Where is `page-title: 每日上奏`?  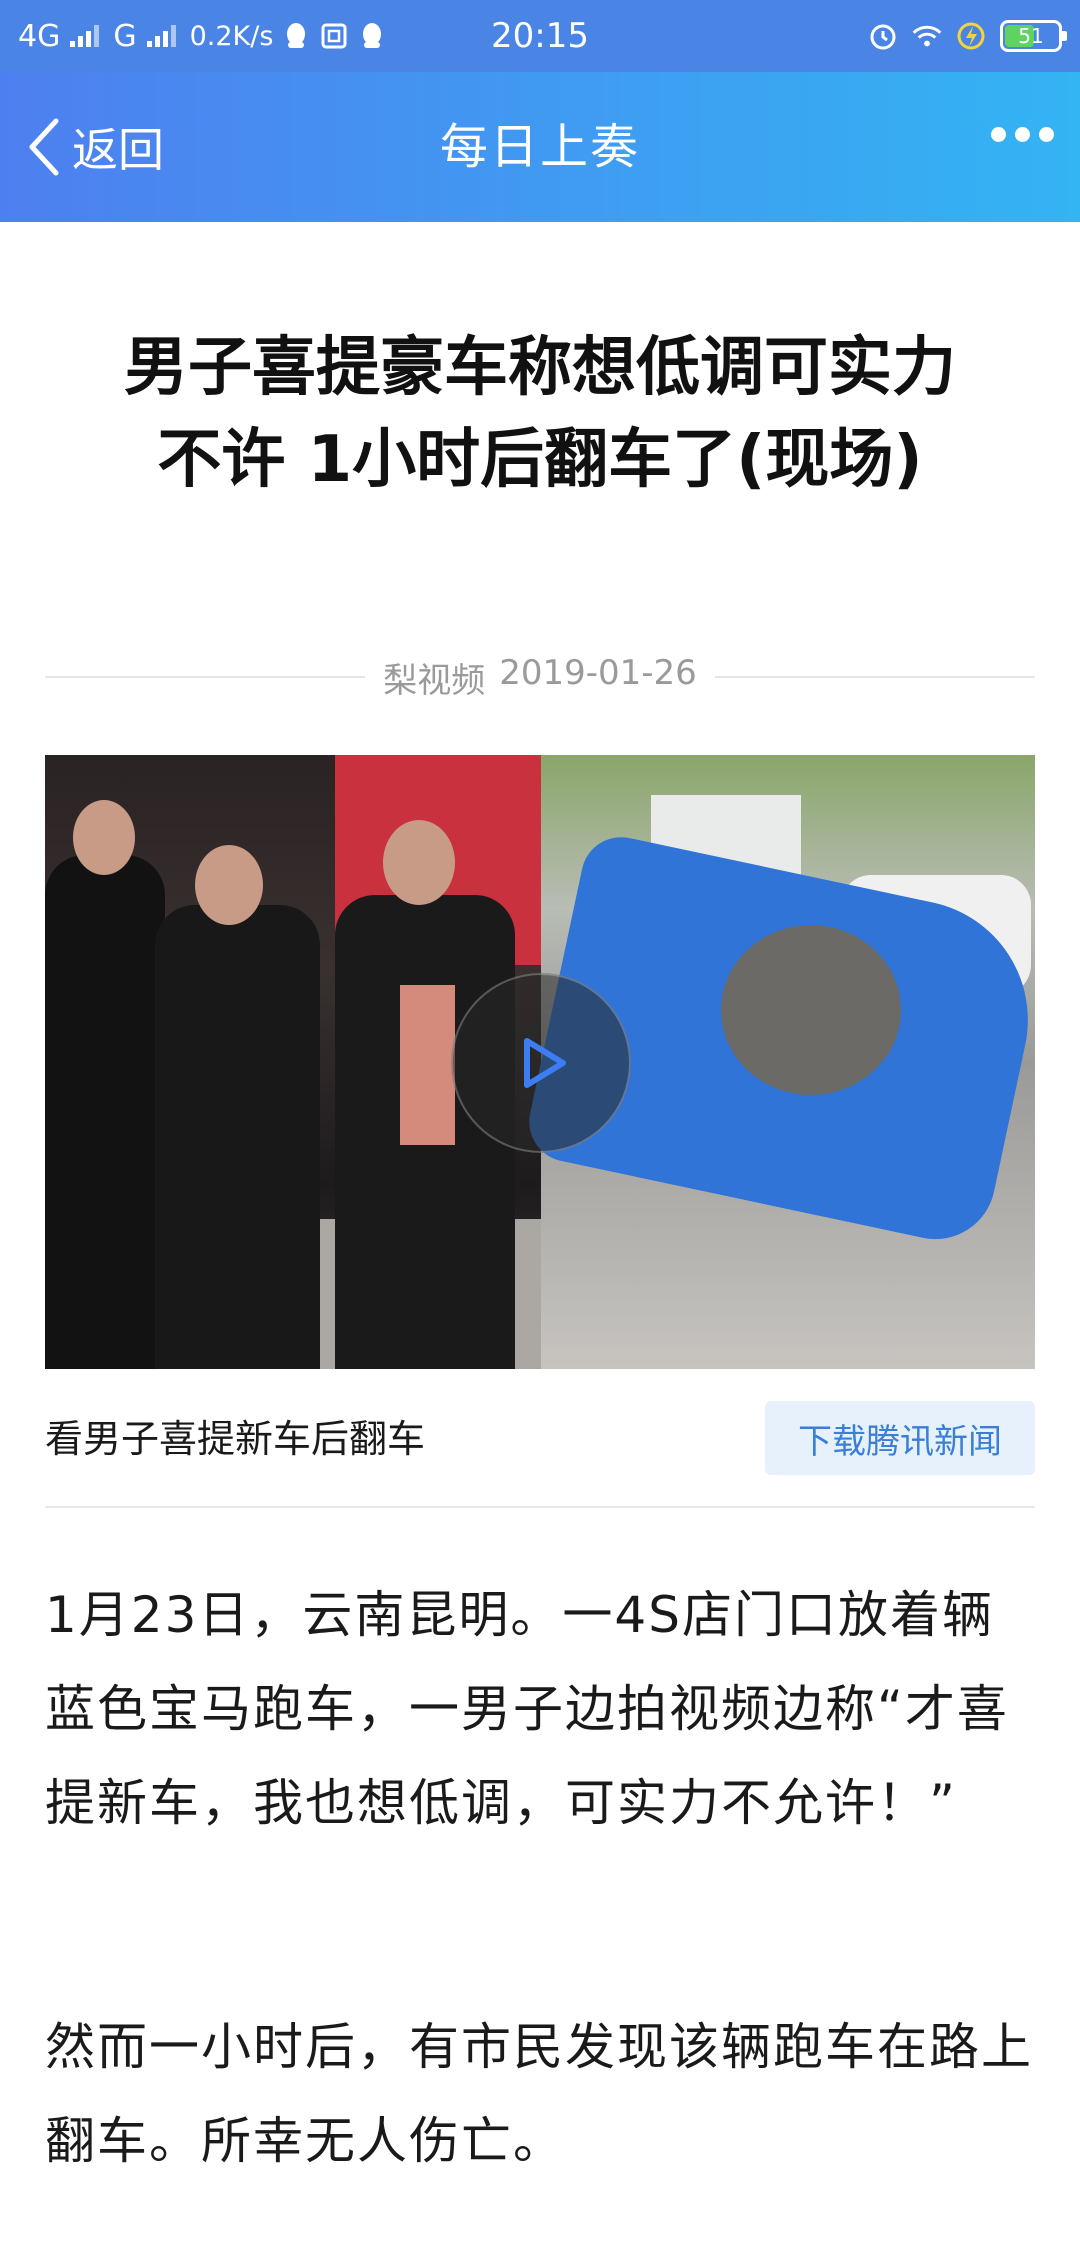 page-title: 每日上奏 is located at coordinates (539, 147).